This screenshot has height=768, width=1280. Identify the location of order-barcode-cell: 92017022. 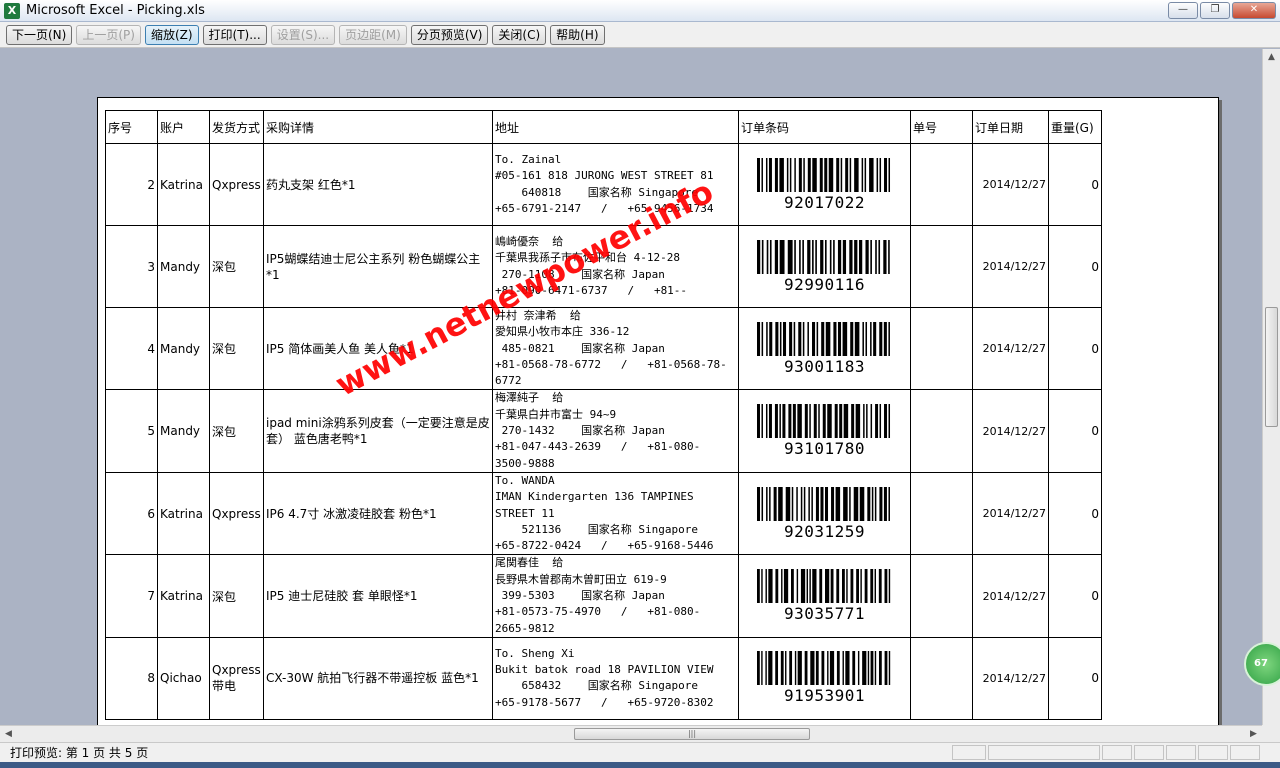
(824, 184).